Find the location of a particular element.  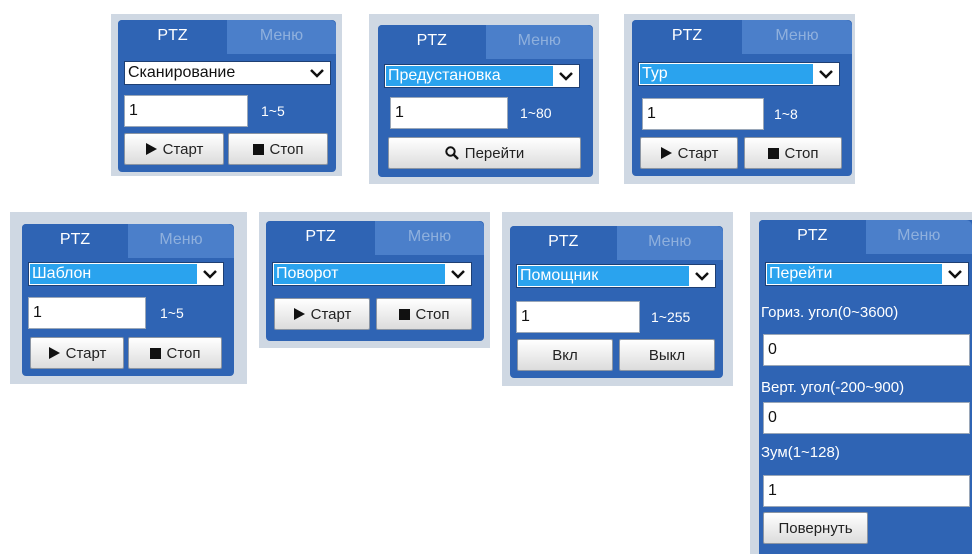

ptz-panel-scan: PTZ Меню Сканирование 1 1~5 Старт Стоп is located at coordinates (227, 96).